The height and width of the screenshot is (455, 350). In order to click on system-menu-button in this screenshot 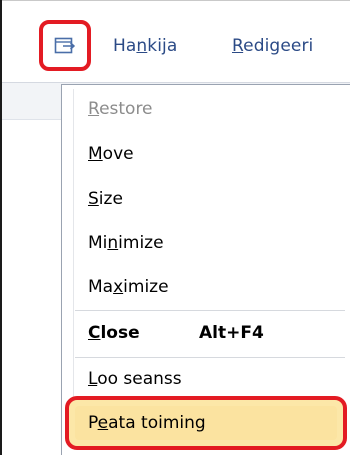, I will do `click(65, 45)`.